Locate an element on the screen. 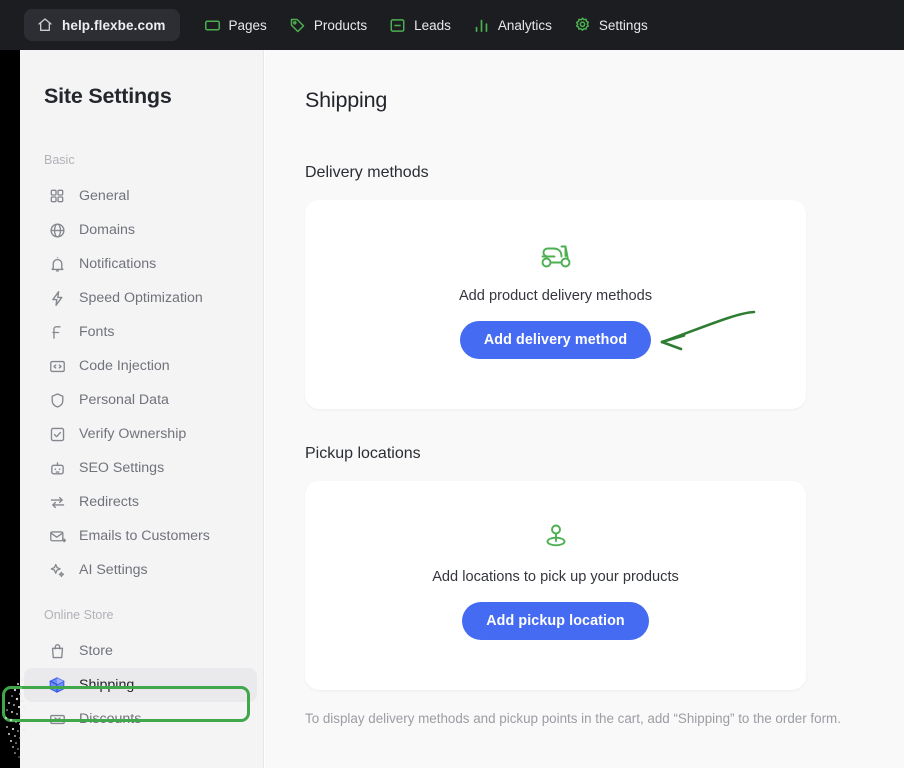 The image size is (904, 768). sidebar-item-emails-to-customers: Emails to Customers is located at coordinates (140, 536).